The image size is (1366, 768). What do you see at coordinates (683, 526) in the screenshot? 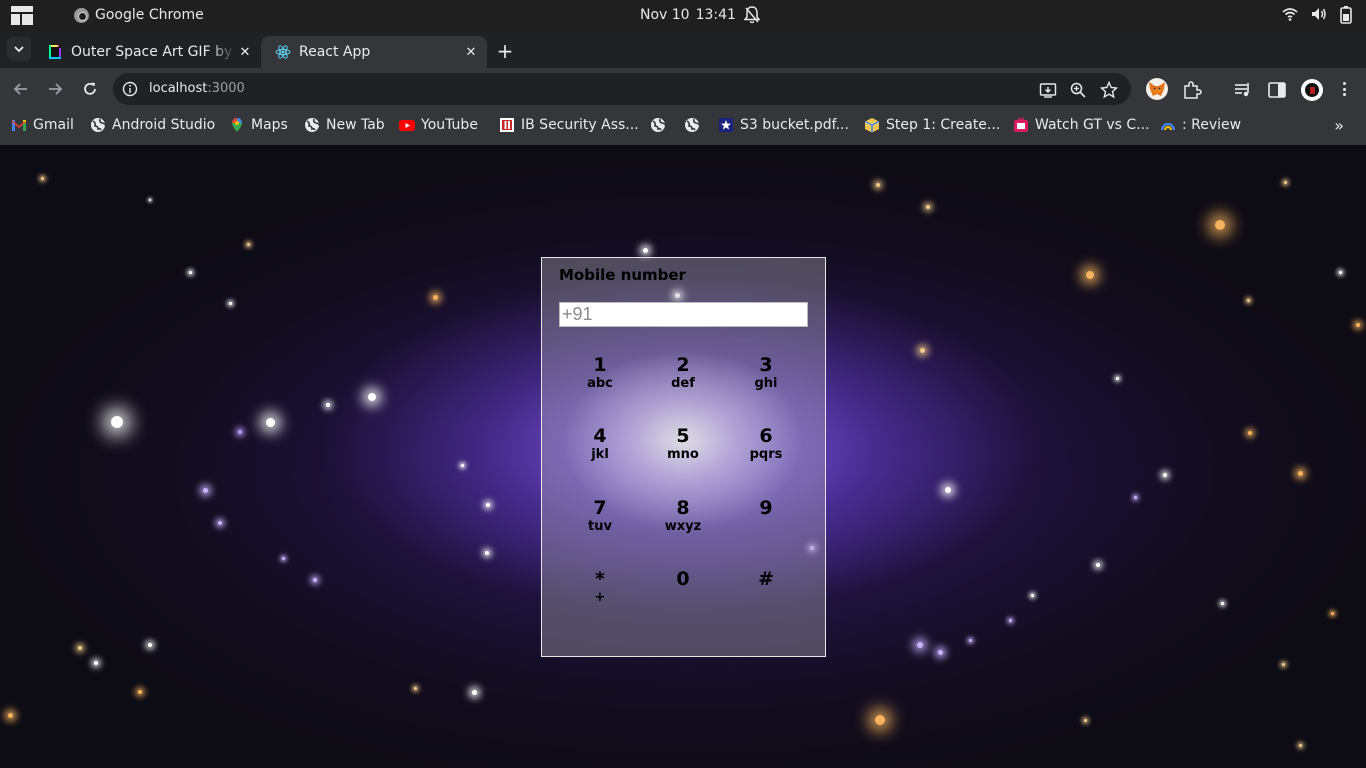
I see `key-letters: wxyz` at bounding box center [683, 526].